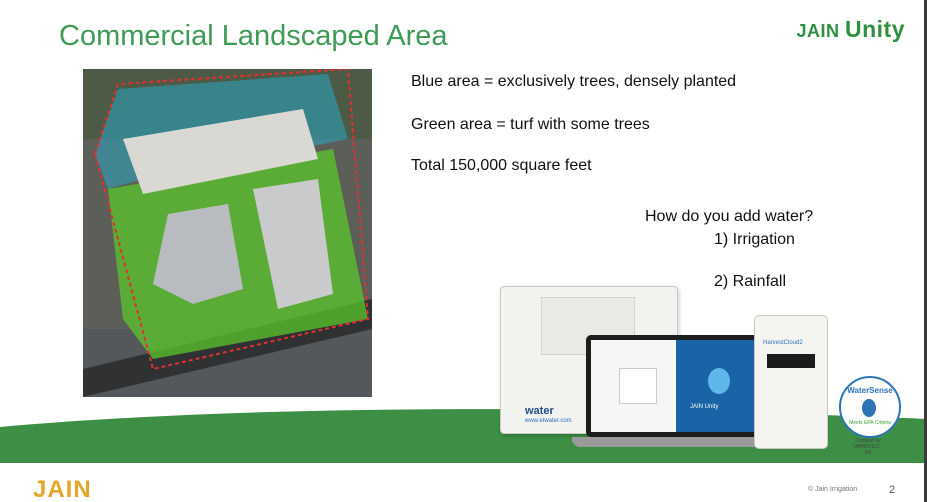 This screenshot has width=927, height=502. I want to click on watersense-sub: Meets EPA Criteria, so click(870, 423).